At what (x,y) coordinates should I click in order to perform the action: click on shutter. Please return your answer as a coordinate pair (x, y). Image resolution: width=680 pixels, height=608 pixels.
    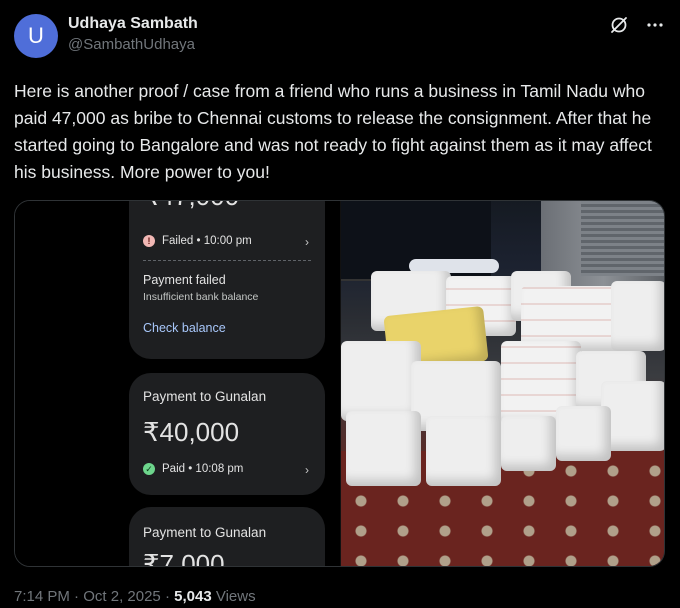
    Looking at the image, I should click on (622, 238).